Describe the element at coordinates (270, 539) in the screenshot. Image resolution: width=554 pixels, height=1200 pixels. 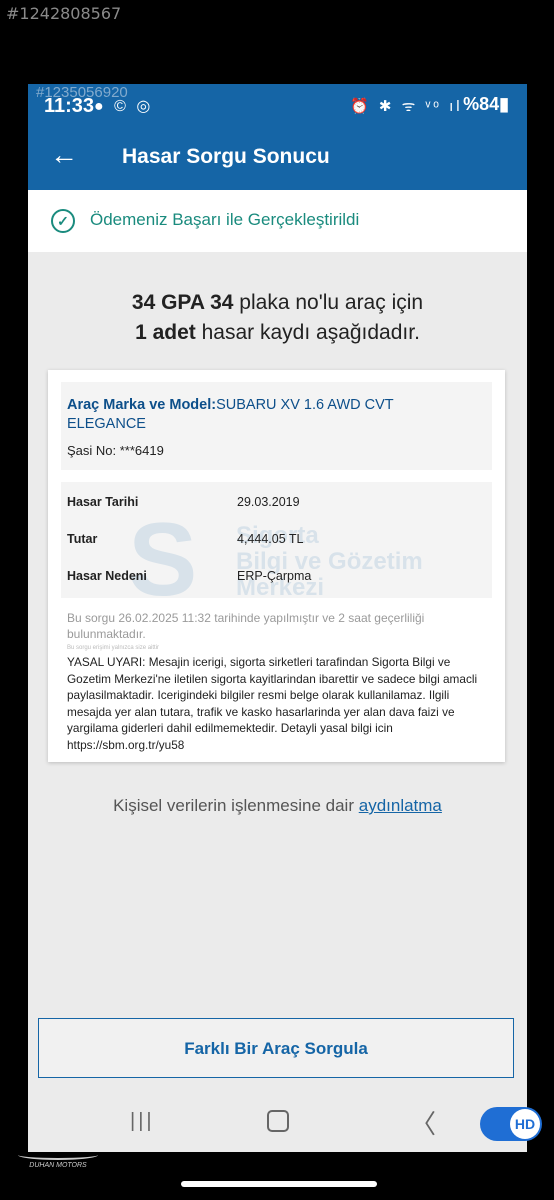
I see `damage-amount-value: 4,444.05 TL` at that location.